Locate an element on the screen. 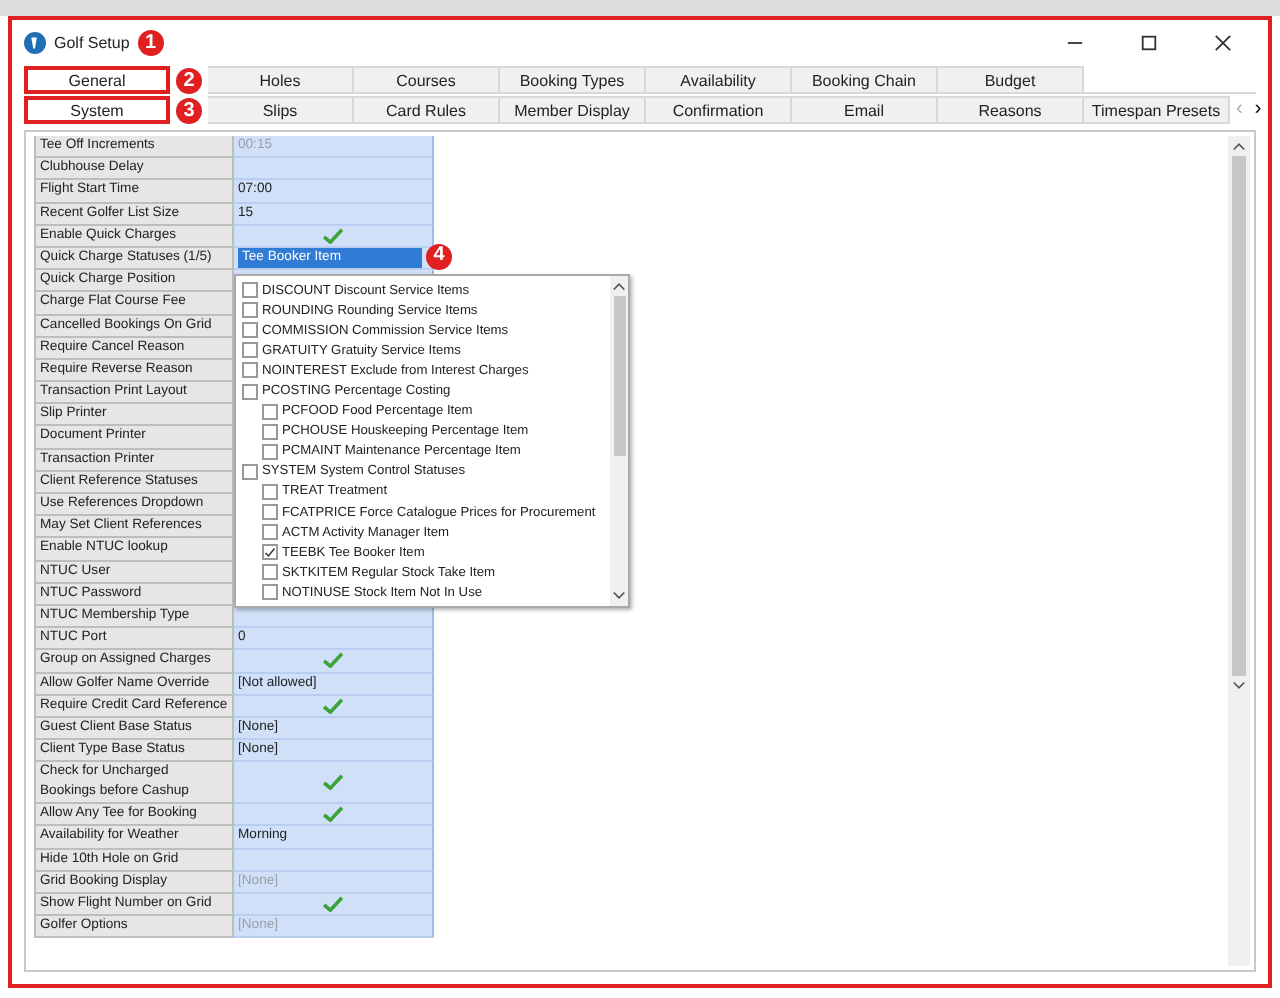 This screenshot has width=1280, height=998. annotation-badge: 2 is located at coordinates (189, 80).